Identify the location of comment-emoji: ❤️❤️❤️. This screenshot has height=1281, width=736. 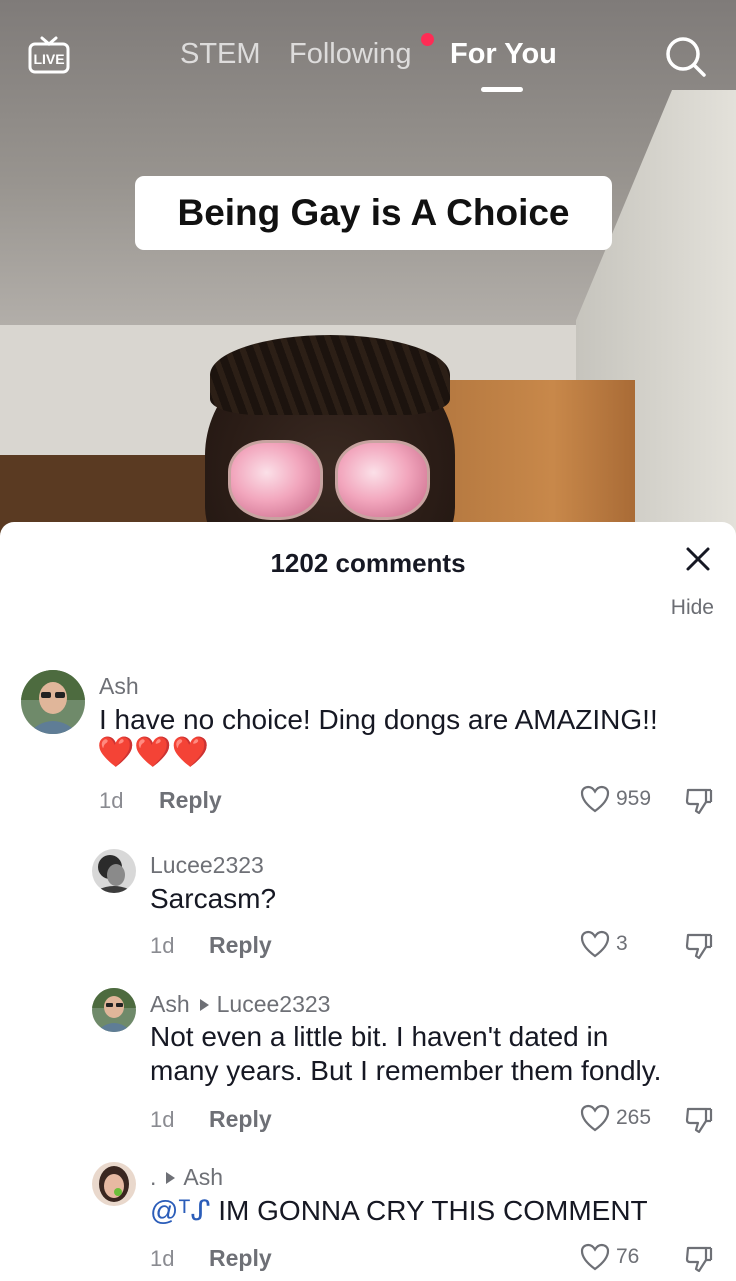
(153, 752).